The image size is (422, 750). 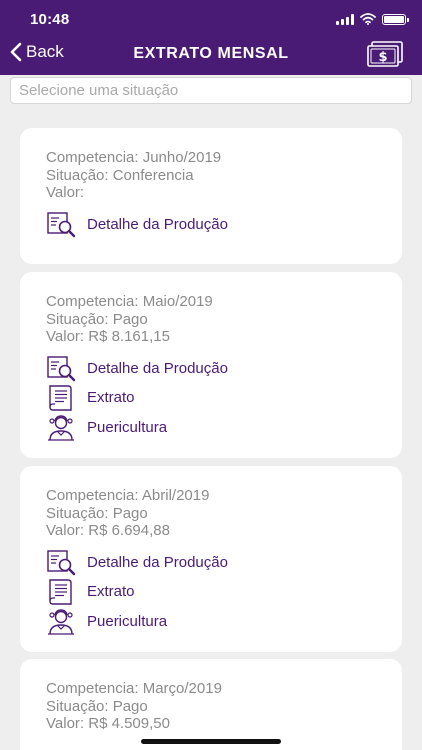 What do you see at coordinates (120, 175) in the screenshot?
I see `card-situacao: Situação: Conferencia` at bounding box center [120, 175].